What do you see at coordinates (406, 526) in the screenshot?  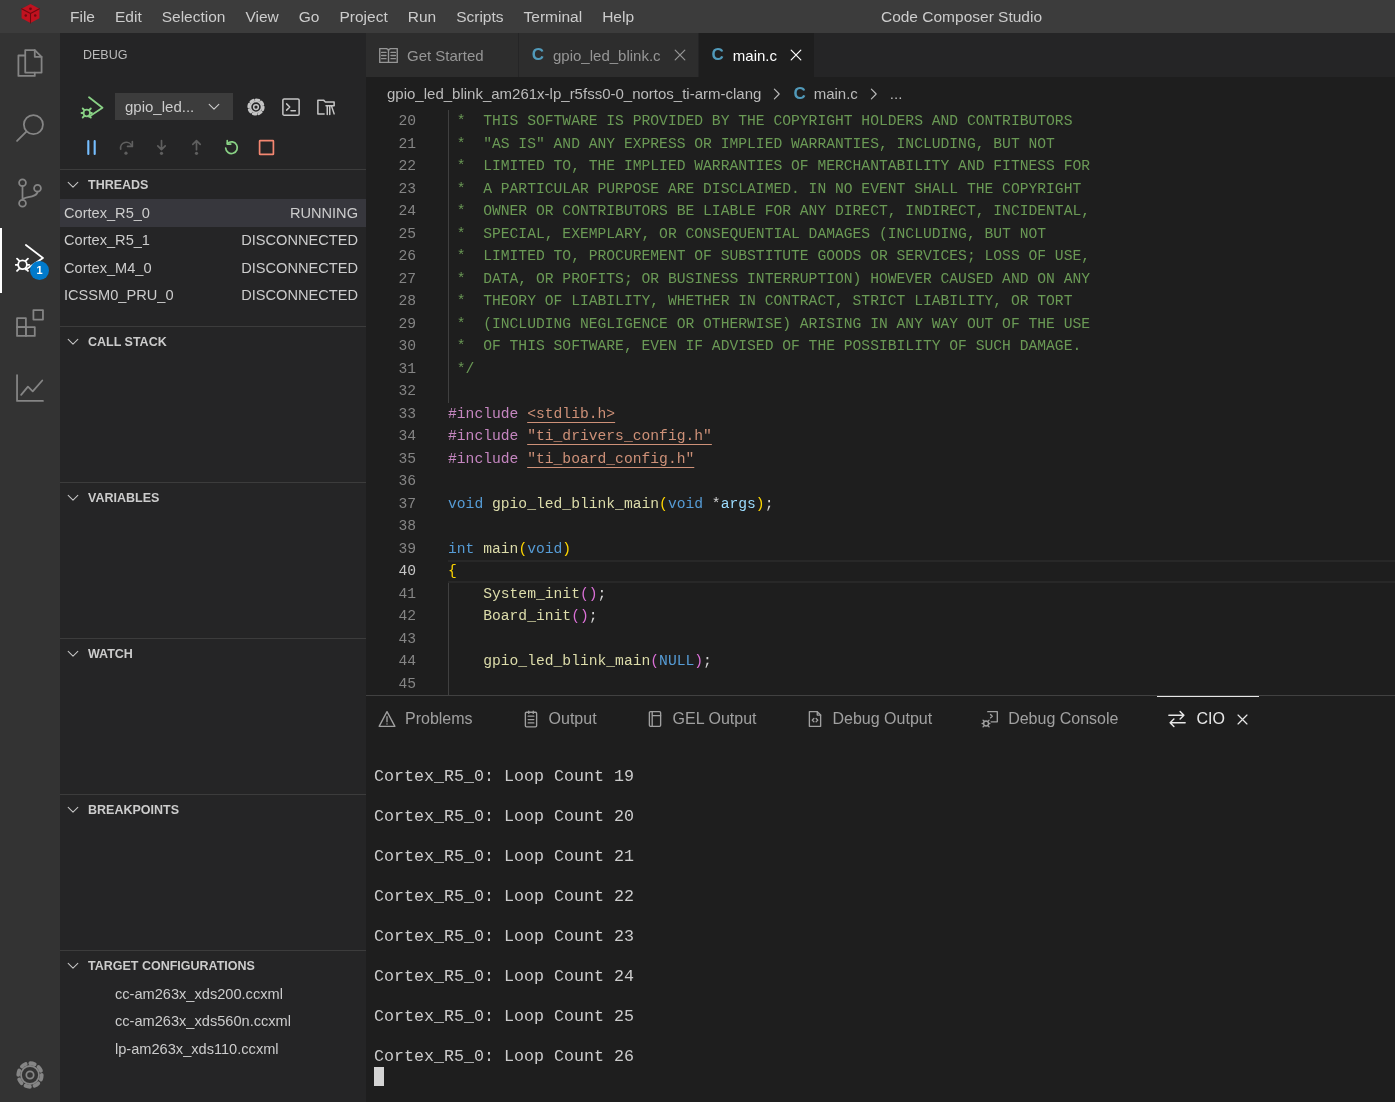 I see `line-number: 38` at bounding box center [406, 526].